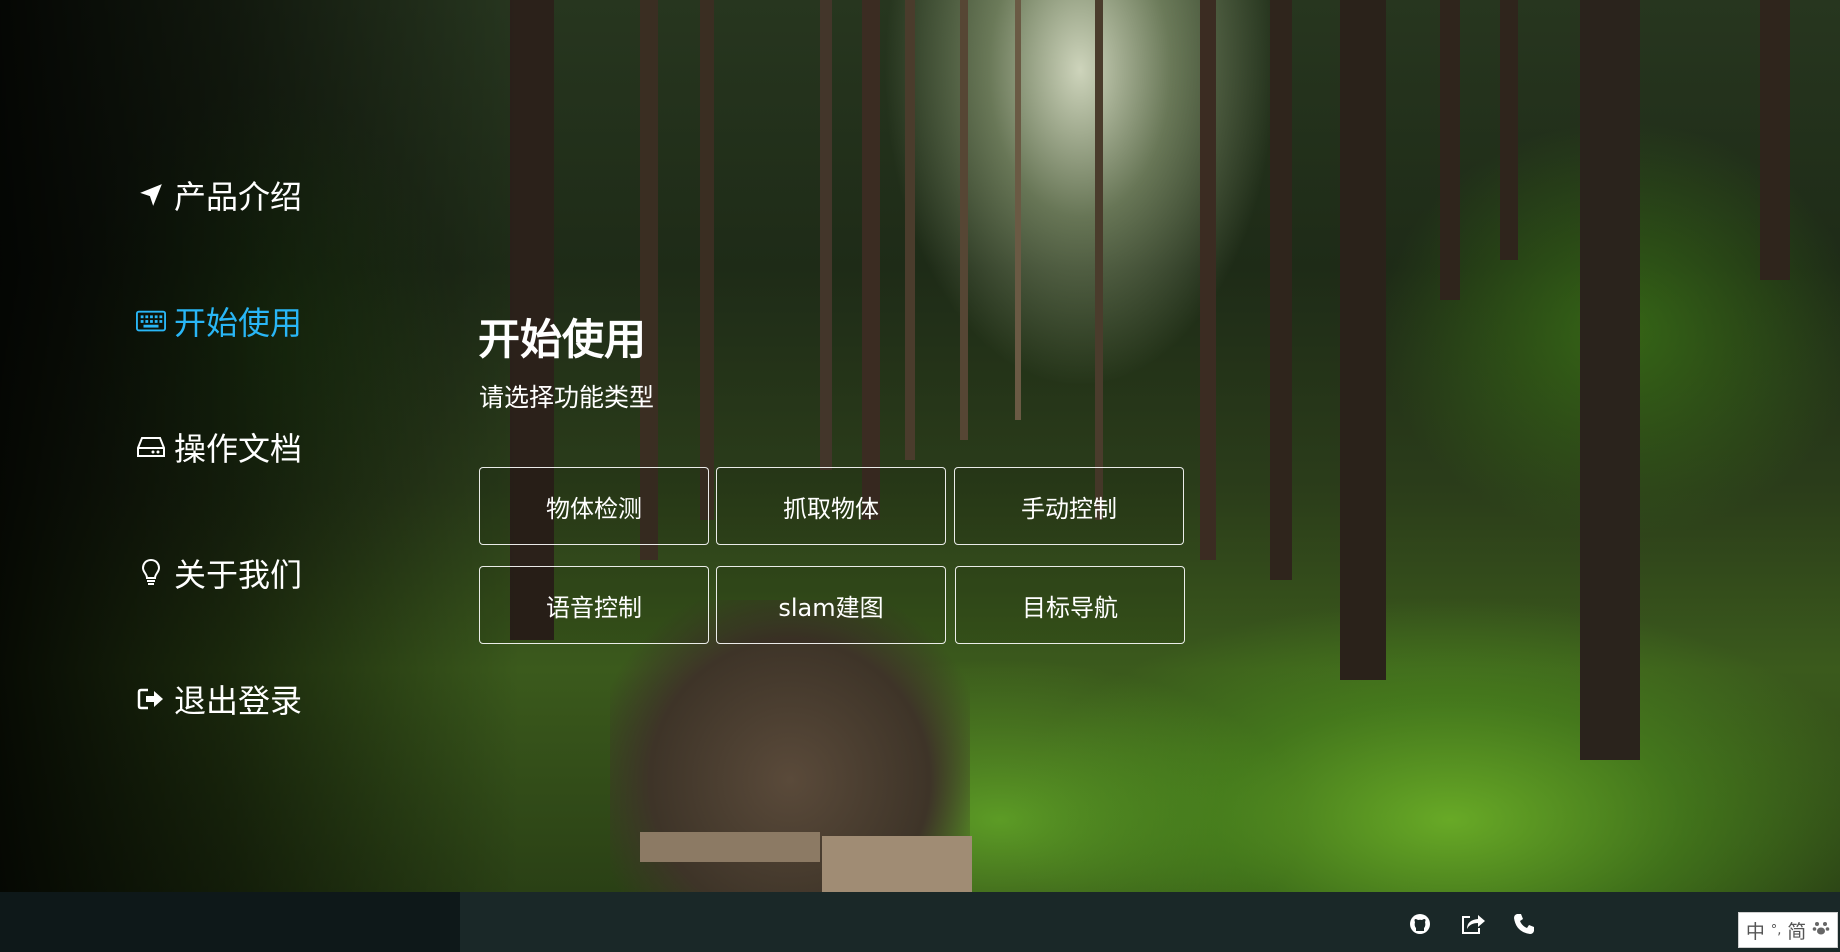 The width and height of the screenshot is (1840, 952). What do you see at coordinates (1821, 930) in the screenshot?
I see `paw-icon` at bounding box center [1821, 930].